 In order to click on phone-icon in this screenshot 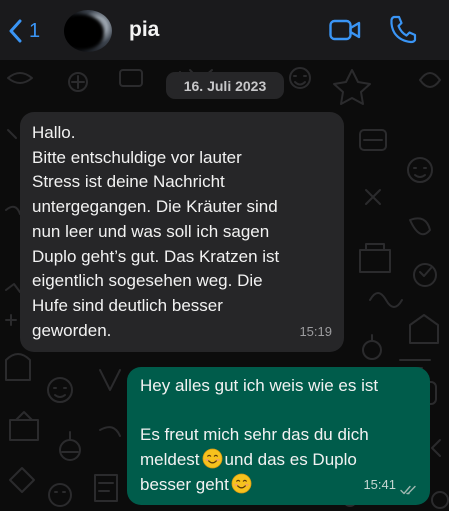, I will do `click(403, 29)`.